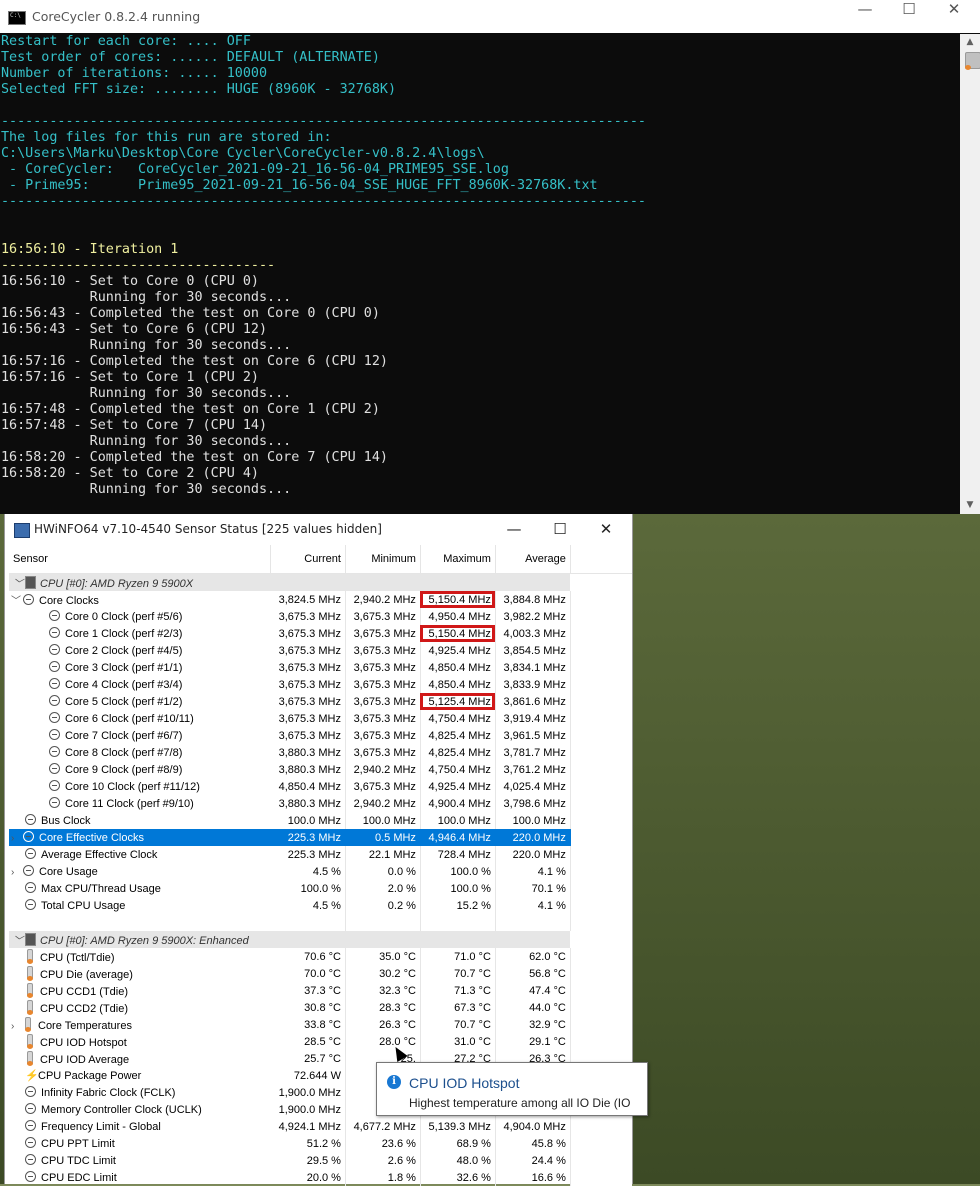 Image resolution: width=980 pixels, height=1186 pixels. What do you see at coordinates (308, 786) in the screenshot?
I see `current-value: 4,850.4 MHz` at bounding box center [308, 786].